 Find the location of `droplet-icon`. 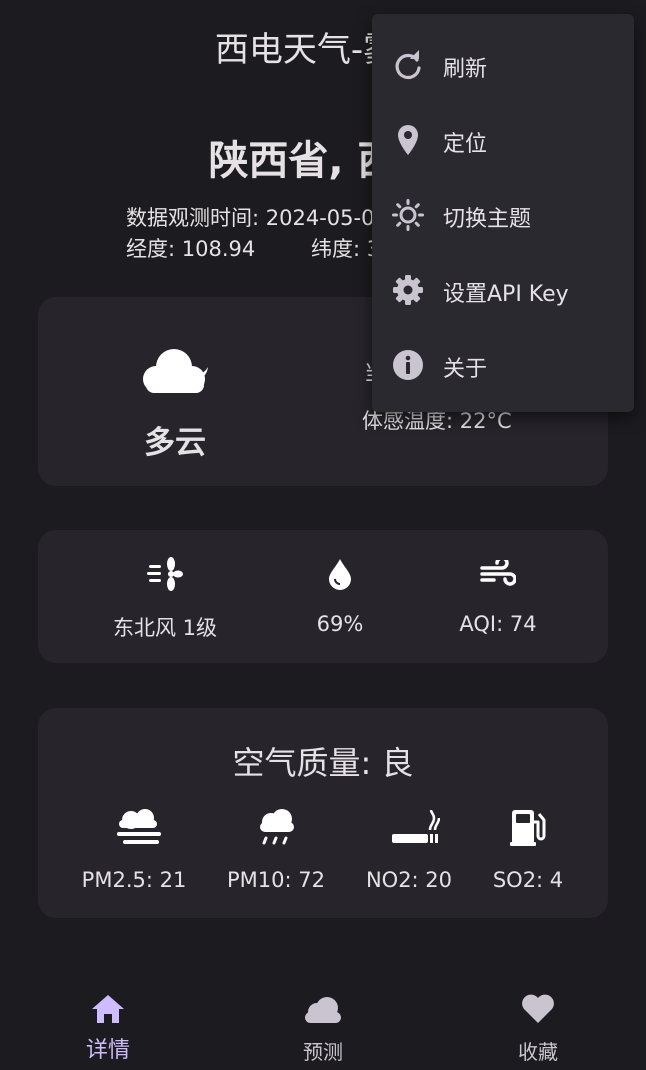

droplet-icon is located at coordinates (340, 574).